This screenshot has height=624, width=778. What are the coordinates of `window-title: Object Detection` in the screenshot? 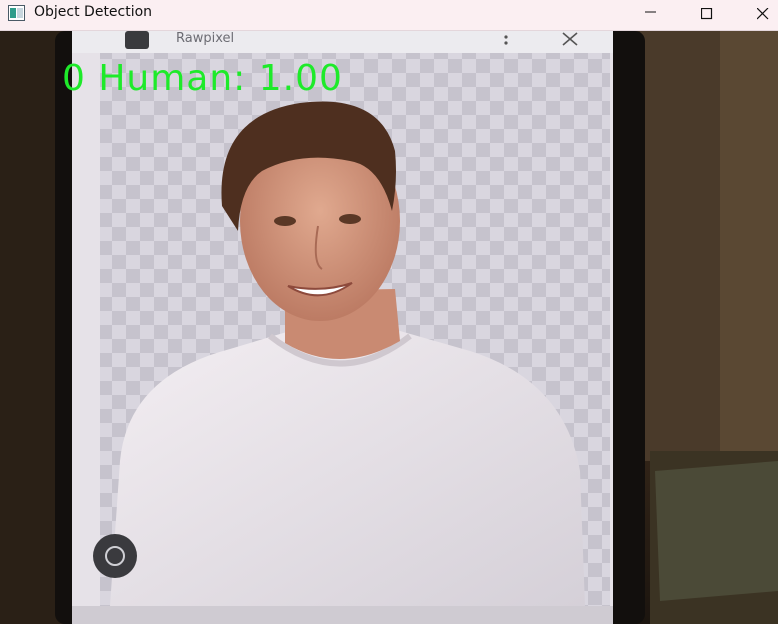 It's located at (93, 12).